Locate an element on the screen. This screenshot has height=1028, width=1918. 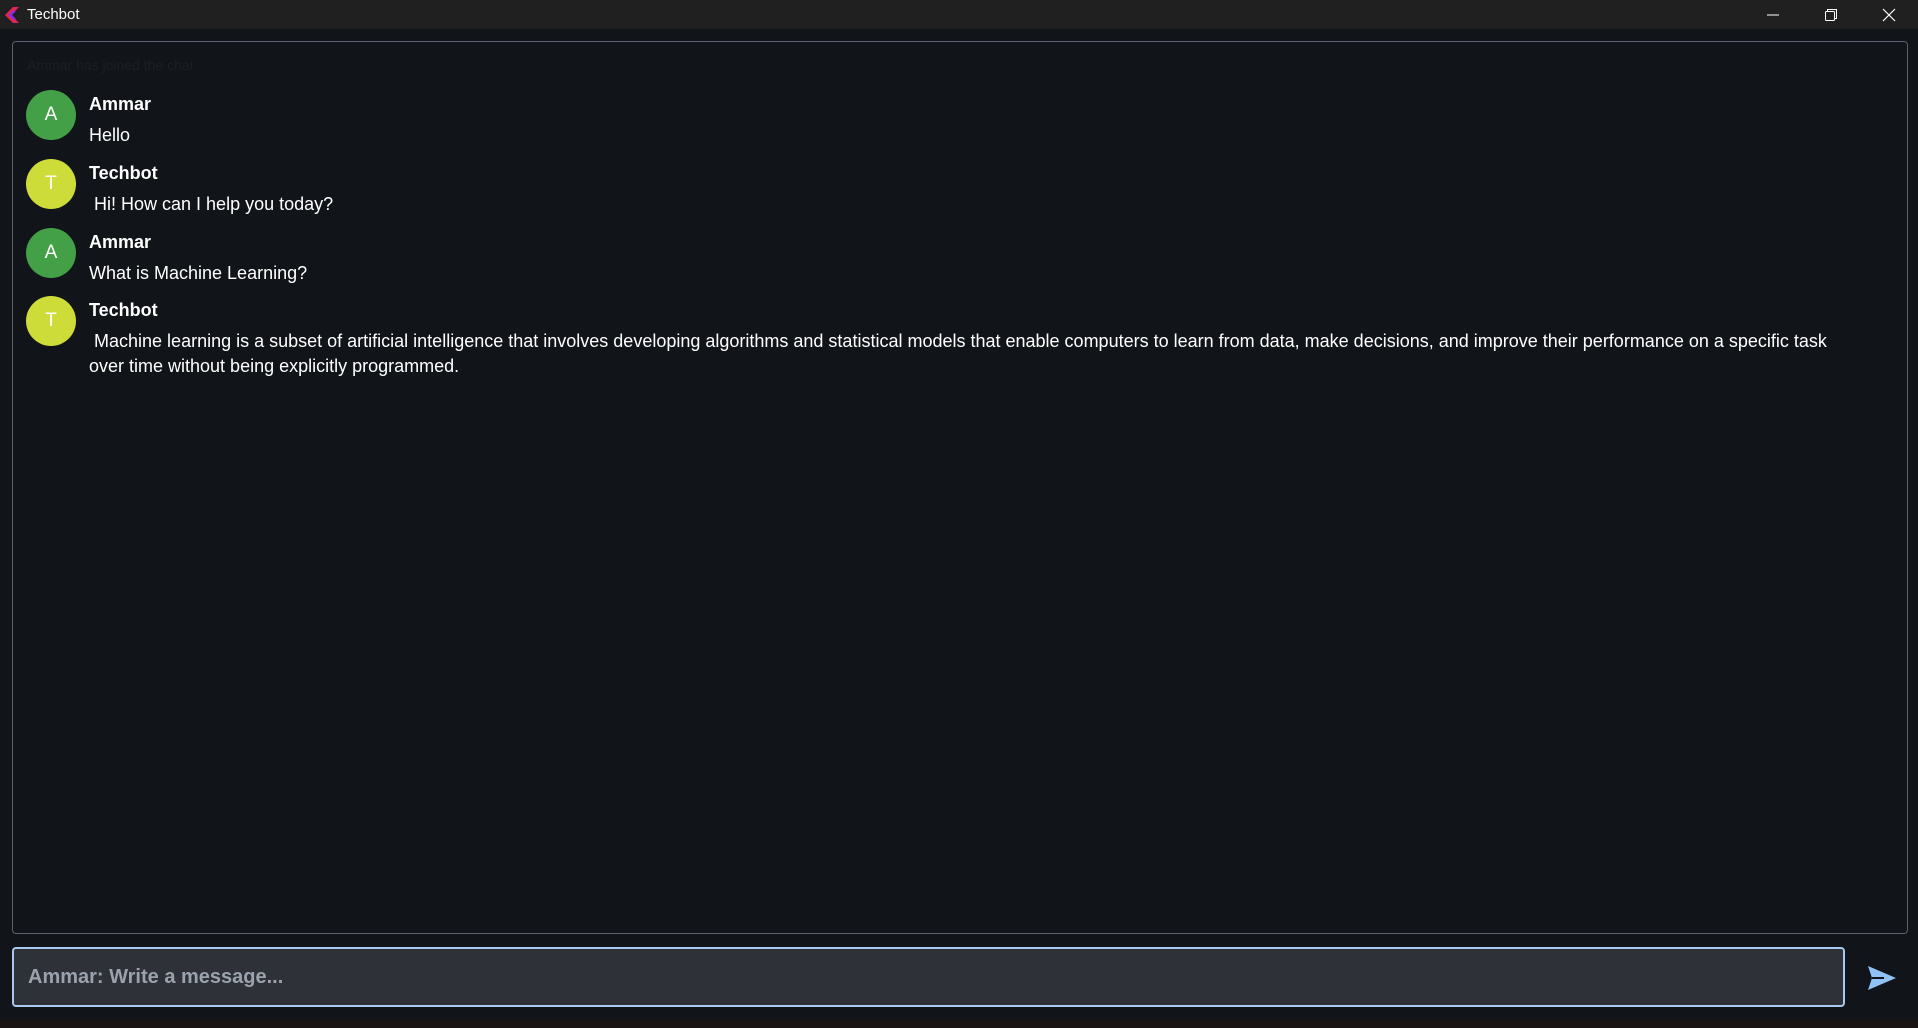
close-button is located at coordinates (1889, 14).